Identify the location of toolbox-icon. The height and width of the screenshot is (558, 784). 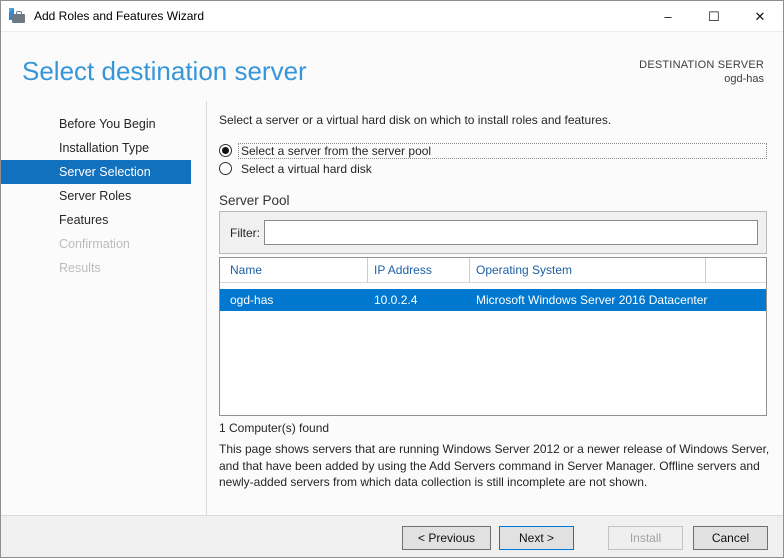
(17, 16).